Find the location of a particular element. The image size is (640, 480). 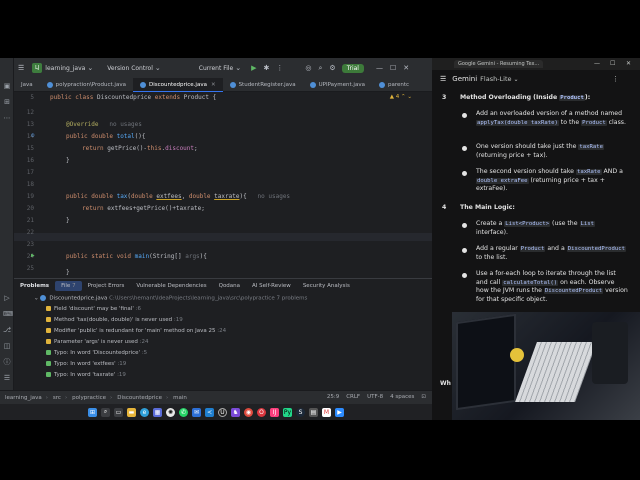

ai-assistant-icon: ◎ is located at coordinates (308, 68).